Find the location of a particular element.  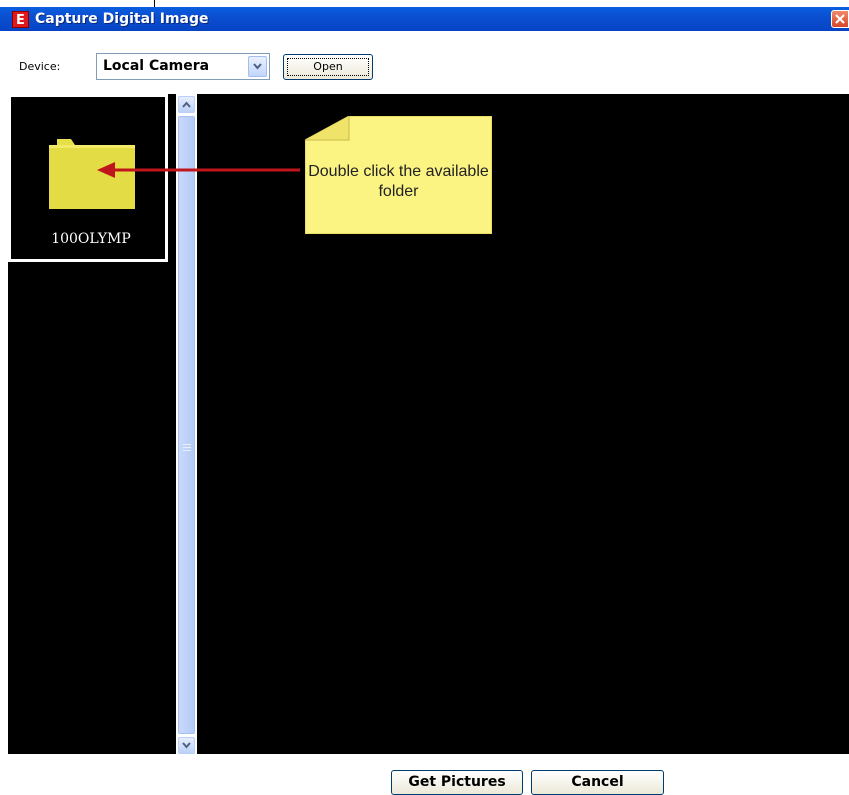

divider is located at coordinates (154, 3).